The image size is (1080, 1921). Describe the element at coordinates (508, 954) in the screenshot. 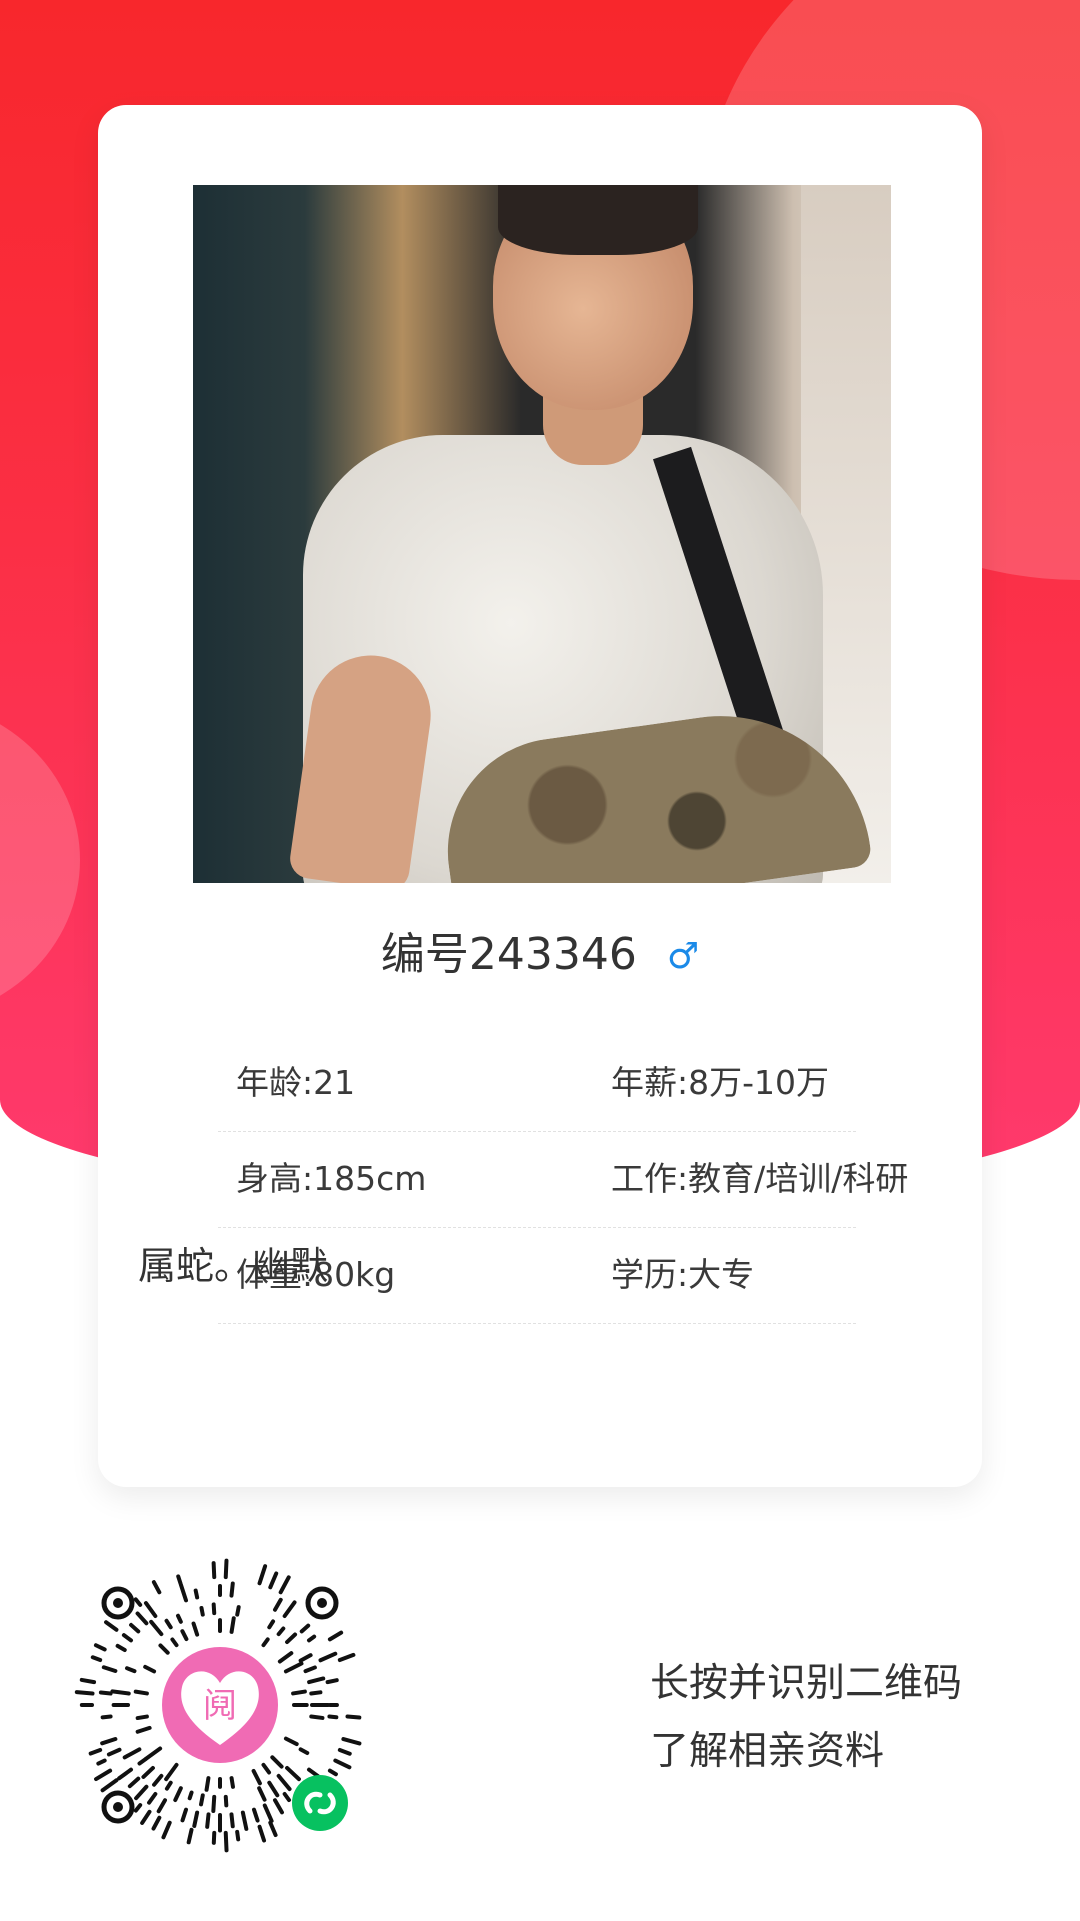

I see `profile-id: 编号243346` at that location.